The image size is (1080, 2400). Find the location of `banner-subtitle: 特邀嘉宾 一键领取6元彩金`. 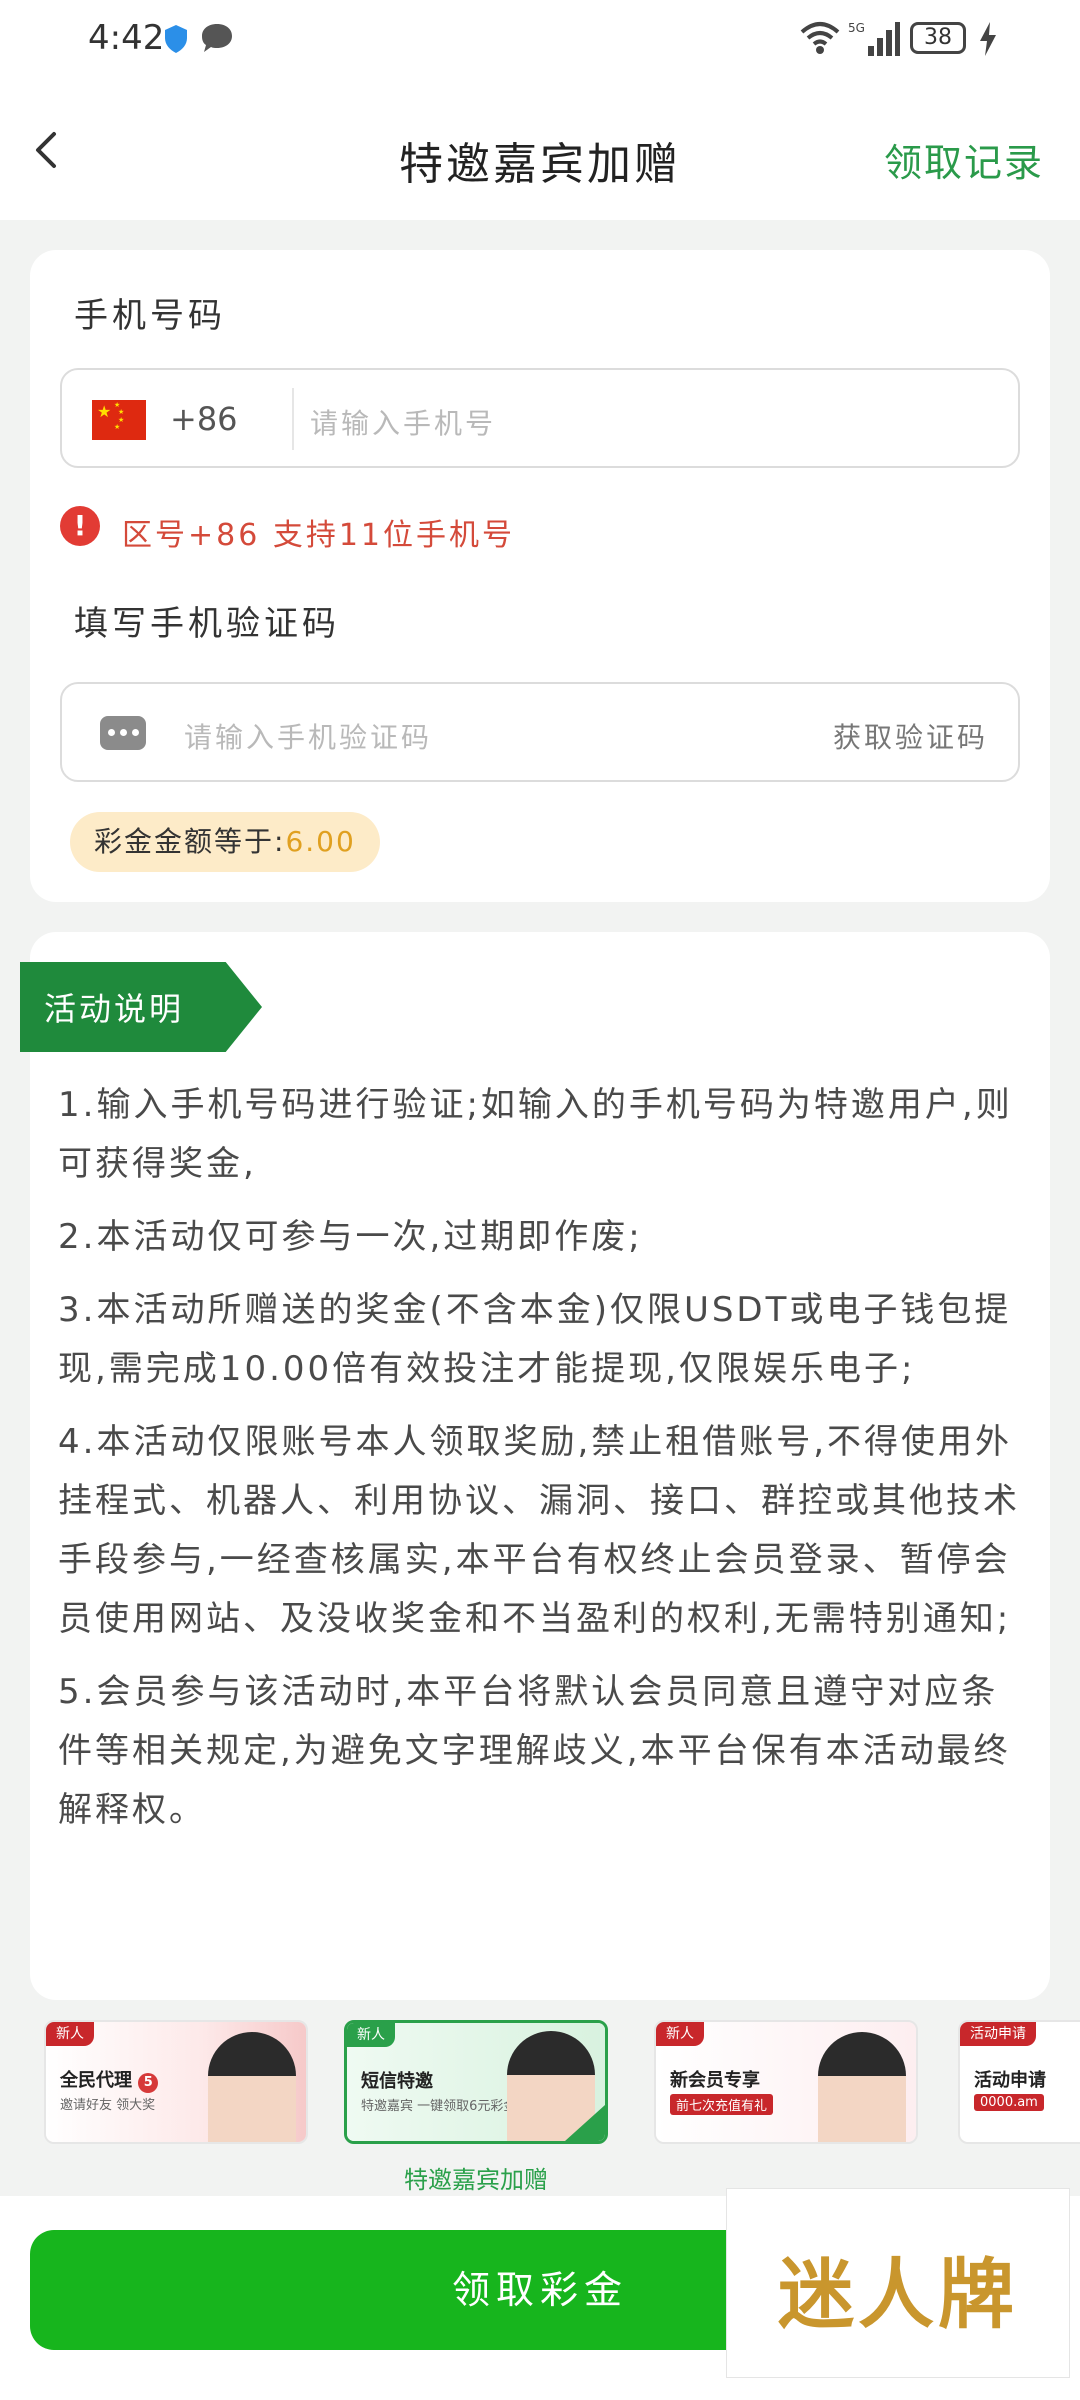

banner-subtitle: 特邀嘉宾 一键领取6元彩金 is located at coordinates (439, 2106).